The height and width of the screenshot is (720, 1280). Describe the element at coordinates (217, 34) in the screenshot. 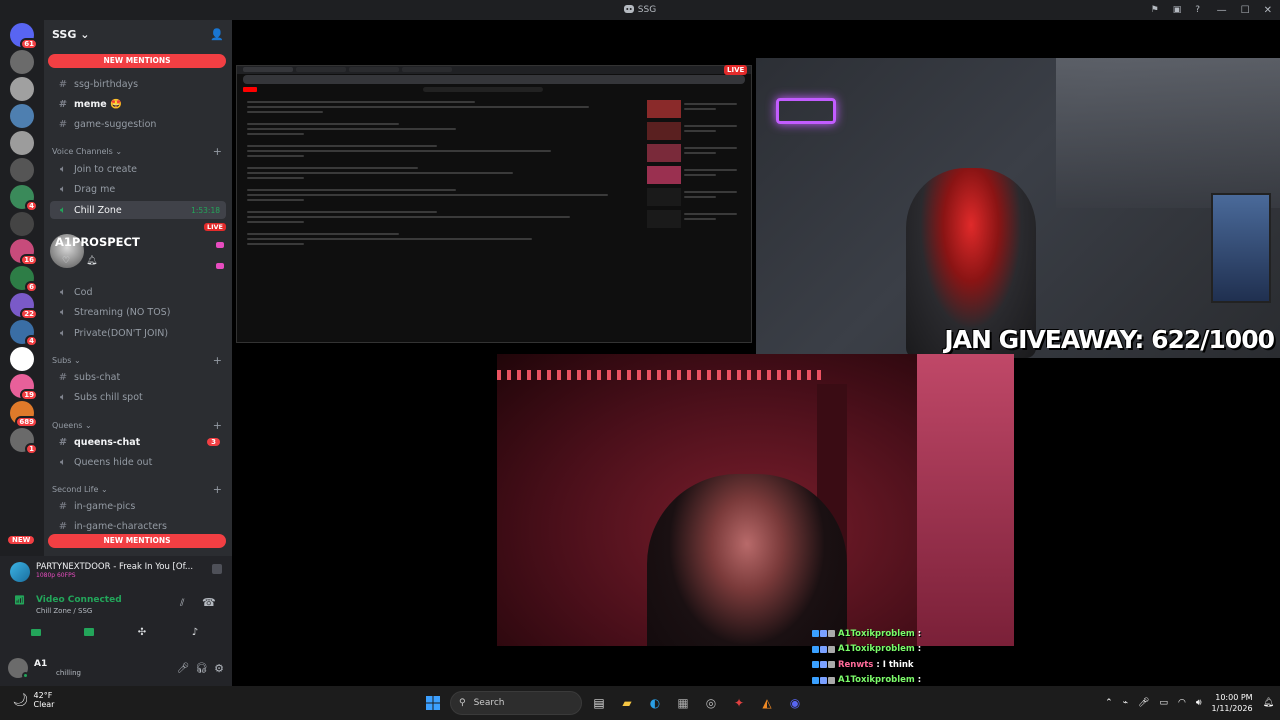

I see `add-member-icon: 👤` at that location.